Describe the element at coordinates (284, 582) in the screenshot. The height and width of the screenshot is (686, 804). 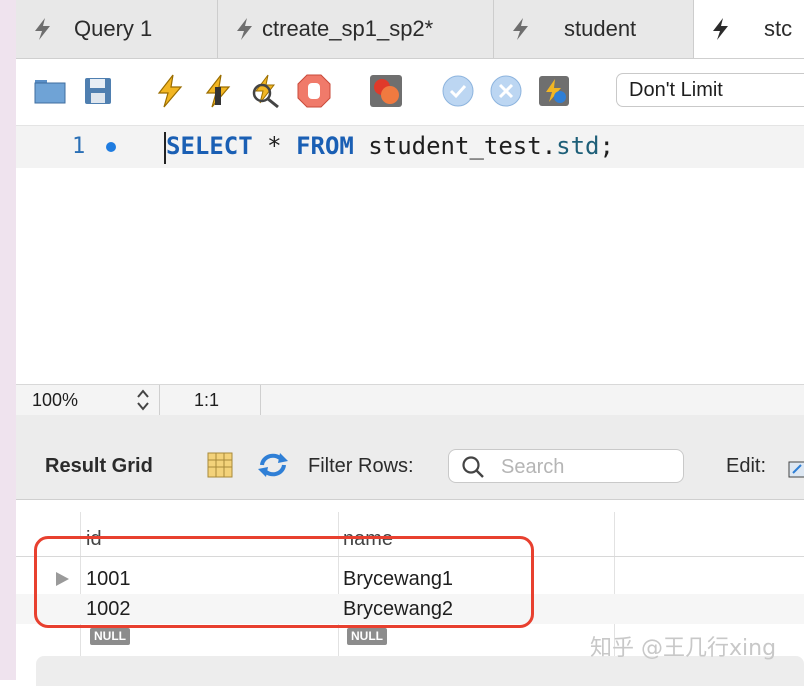
I see `annotation-highlight-box` at that location.